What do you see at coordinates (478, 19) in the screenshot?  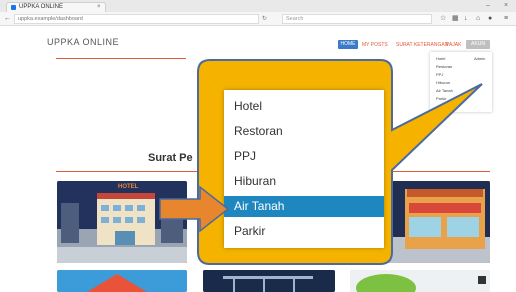 I see `home-icon: ⌂` at bounding box center [478, 19].